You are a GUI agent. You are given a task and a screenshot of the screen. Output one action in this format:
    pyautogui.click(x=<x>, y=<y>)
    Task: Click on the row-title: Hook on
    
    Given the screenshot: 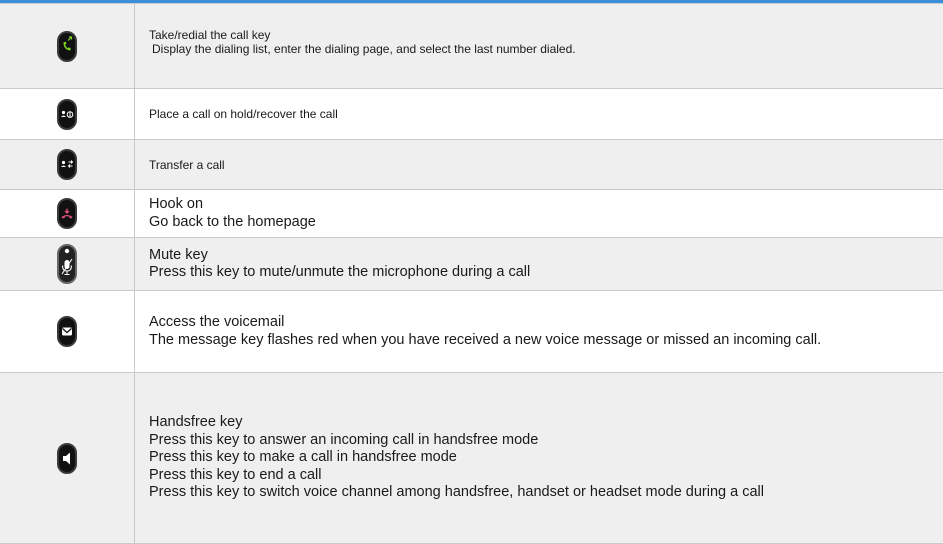 What is the action you would take?
    pyautogui.click(x=546, y=205)
    